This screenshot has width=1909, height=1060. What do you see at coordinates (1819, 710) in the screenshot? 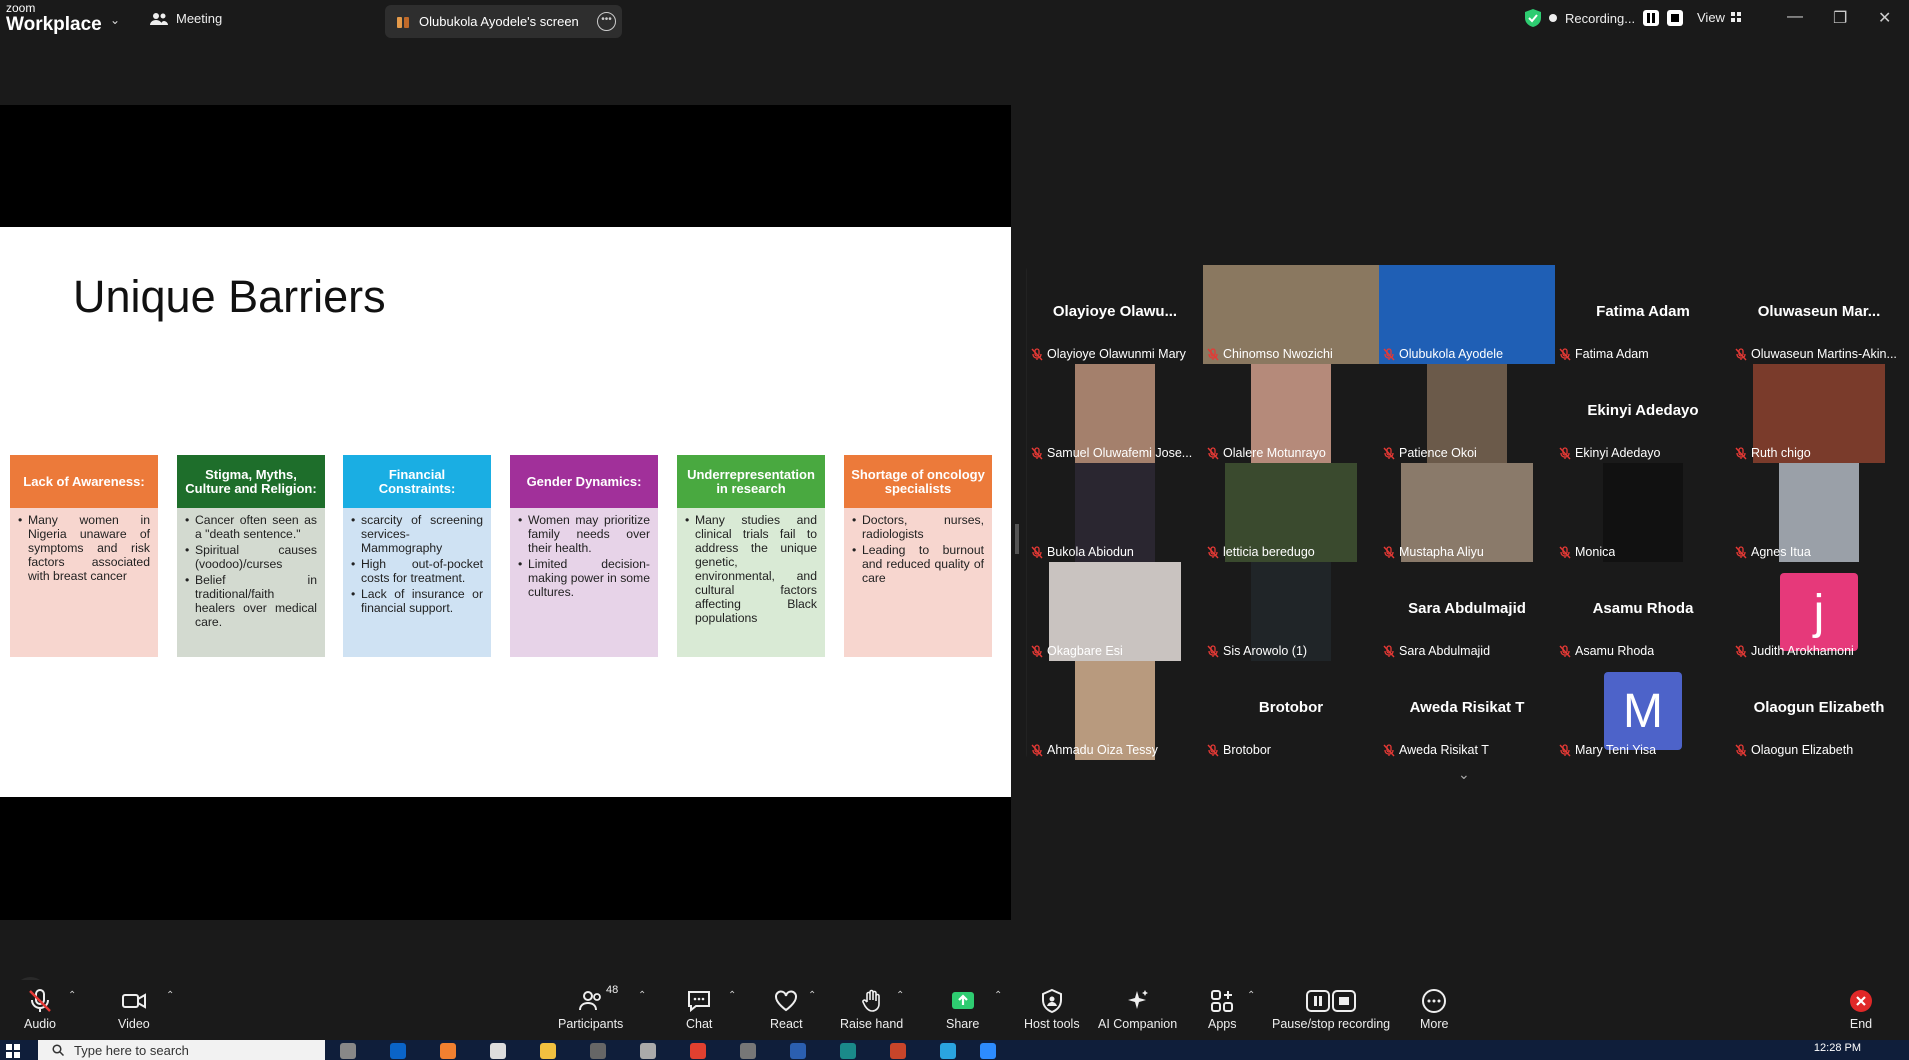
I see `participant-tile: Olaogun Elizabeth Olaogun Elizabeth` at bounding box center [1819, 710].